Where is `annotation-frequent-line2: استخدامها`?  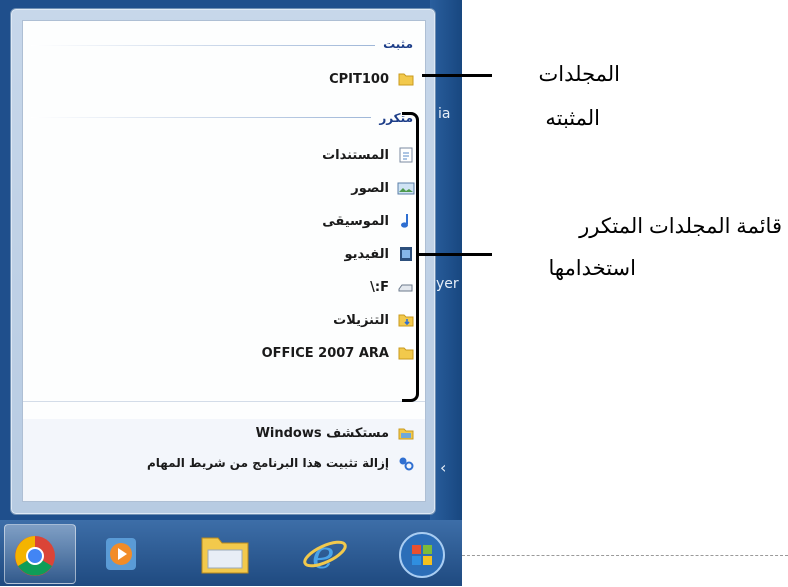
annotation-frequent-line2: استخدامها is located at coordinates (592, 268).